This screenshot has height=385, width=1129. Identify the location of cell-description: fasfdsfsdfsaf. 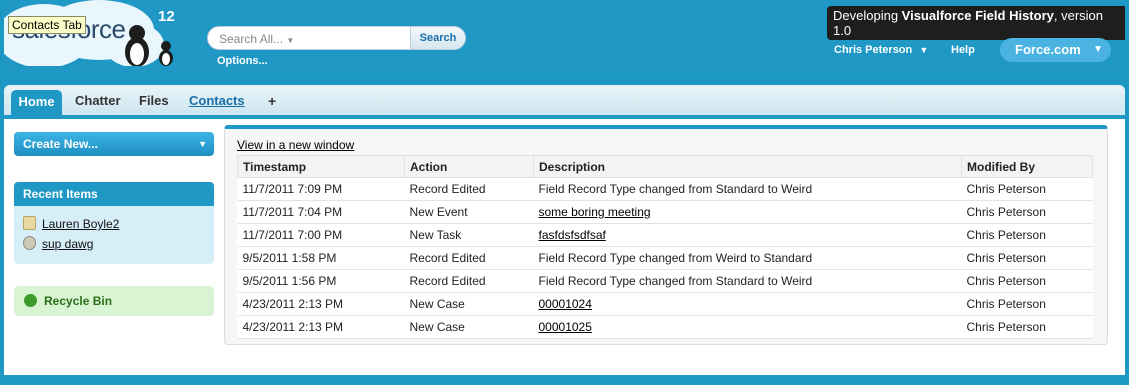
(747, 235).